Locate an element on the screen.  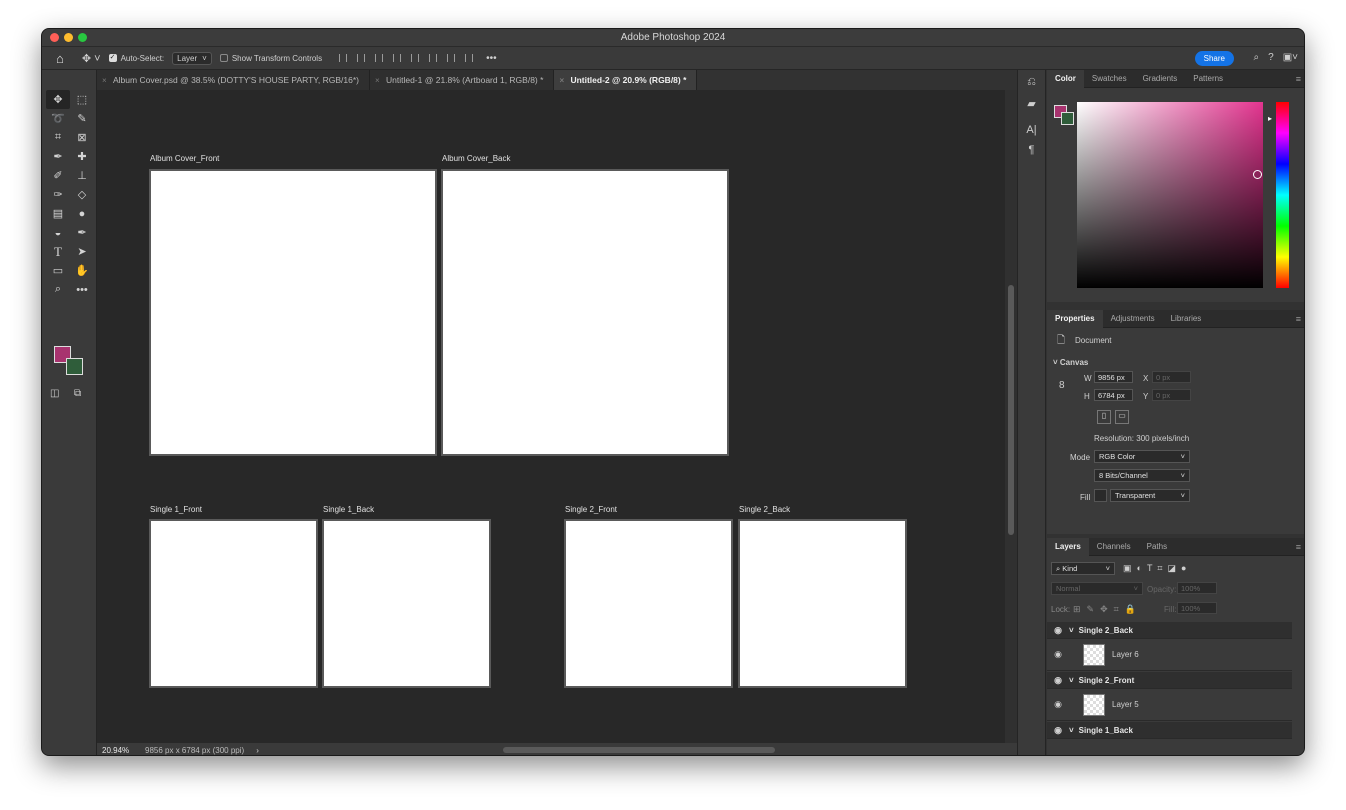
artboard-label: Single 2_Front is located at coordinates (591, 509).